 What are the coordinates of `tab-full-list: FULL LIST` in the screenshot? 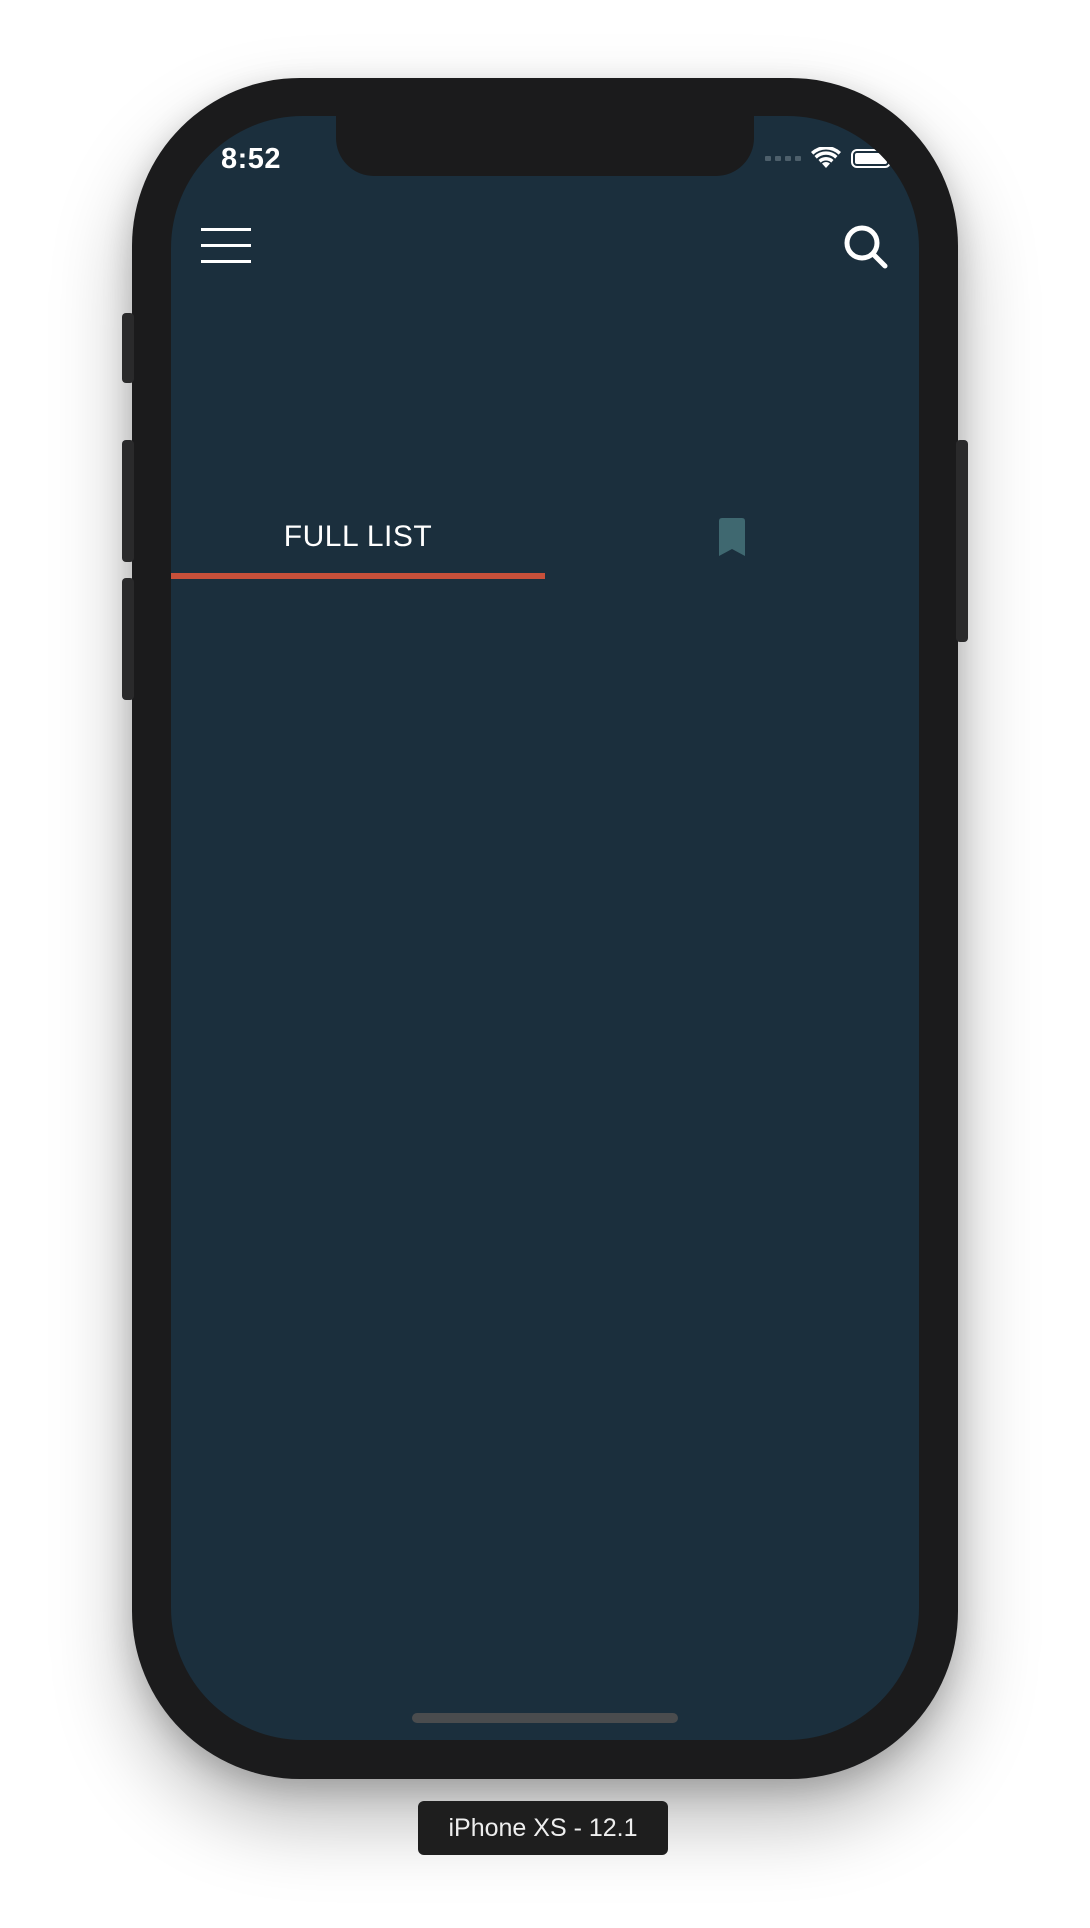 It's located at (358, 544).